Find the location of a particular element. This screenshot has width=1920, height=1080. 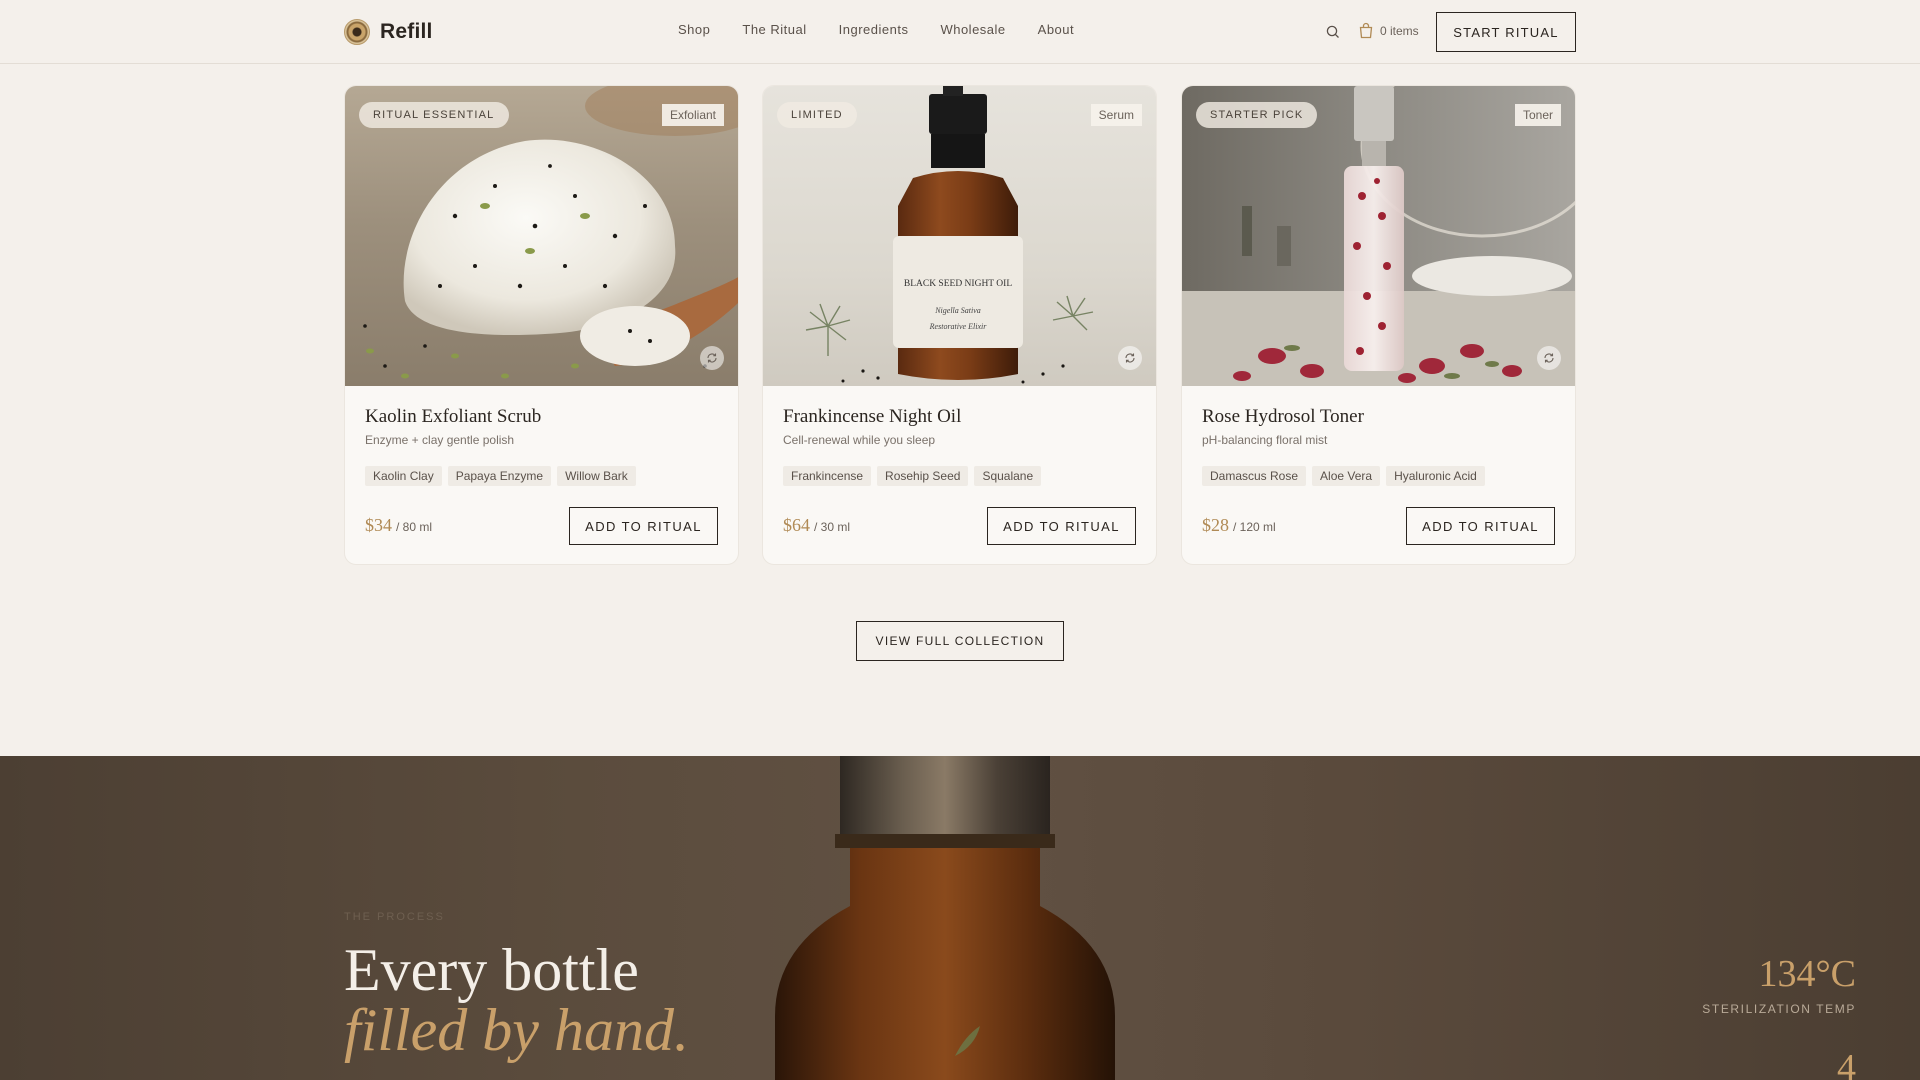

product-price: $28 / 120 ml is located at coordinates (1239, 525).